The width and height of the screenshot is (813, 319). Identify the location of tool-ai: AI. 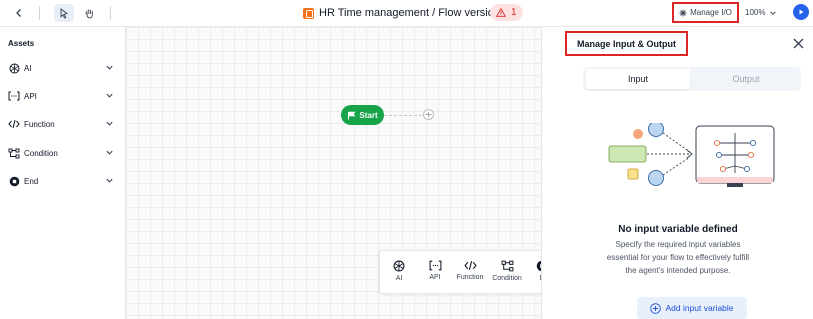
(399, 271).